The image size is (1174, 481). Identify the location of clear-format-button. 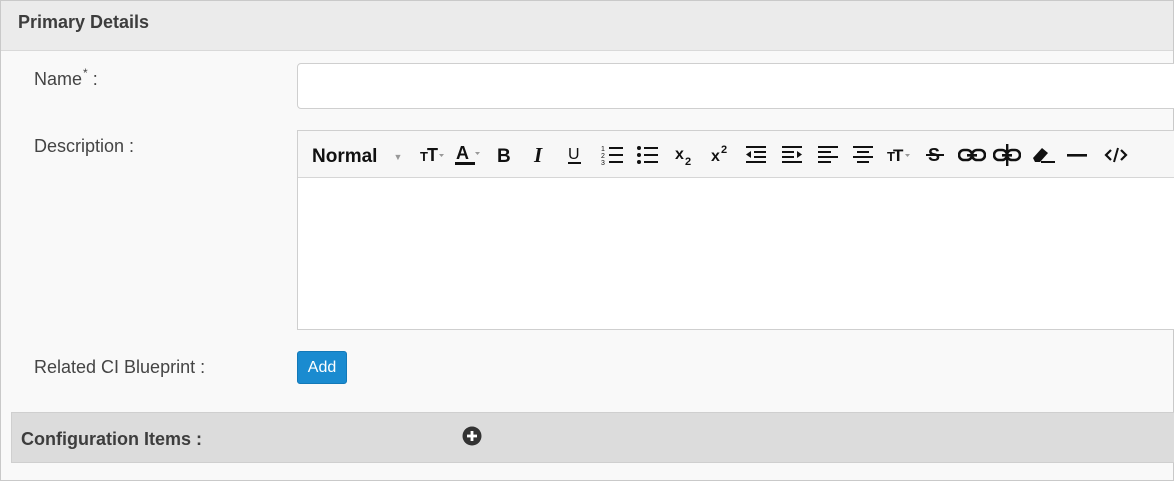
(1043, 155).